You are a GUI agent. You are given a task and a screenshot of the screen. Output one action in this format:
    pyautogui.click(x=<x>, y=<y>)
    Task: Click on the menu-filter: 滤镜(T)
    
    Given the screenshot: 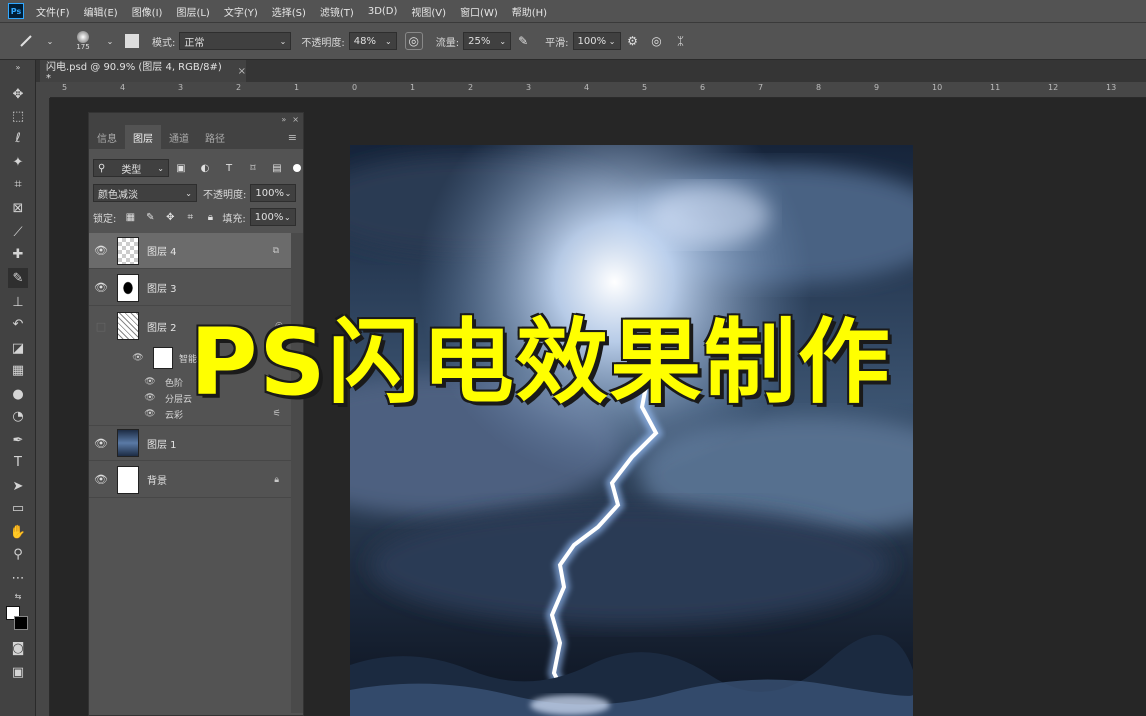 What is the action you would take?
    pyautogui.click(x=337, y=11)
    